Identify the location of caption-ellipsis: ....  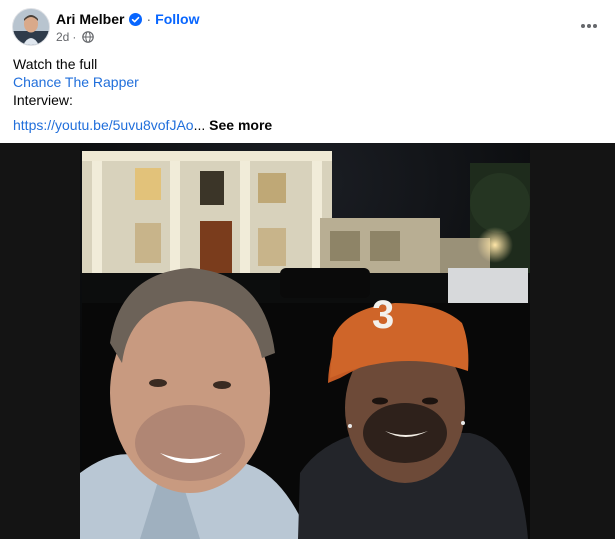
(199, 125).